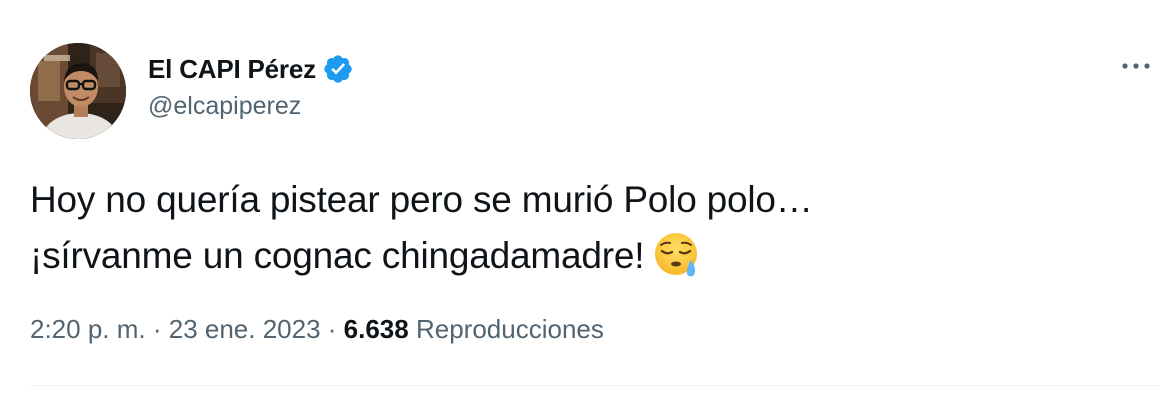 This screenshot has height=418, width=1176. I want to click on tweet-header: El CAPI Pérez @elcapiperez, so click(251, 85).